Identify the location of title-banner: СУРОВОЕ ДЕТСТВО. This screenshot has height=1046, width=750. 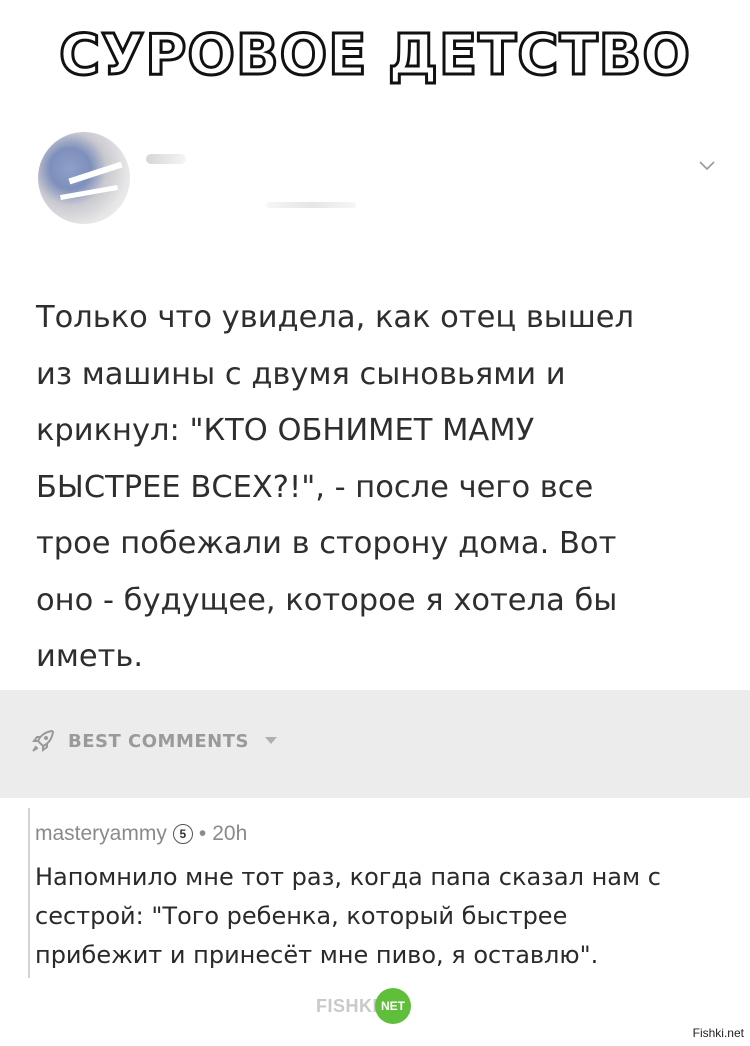
(375, 55).